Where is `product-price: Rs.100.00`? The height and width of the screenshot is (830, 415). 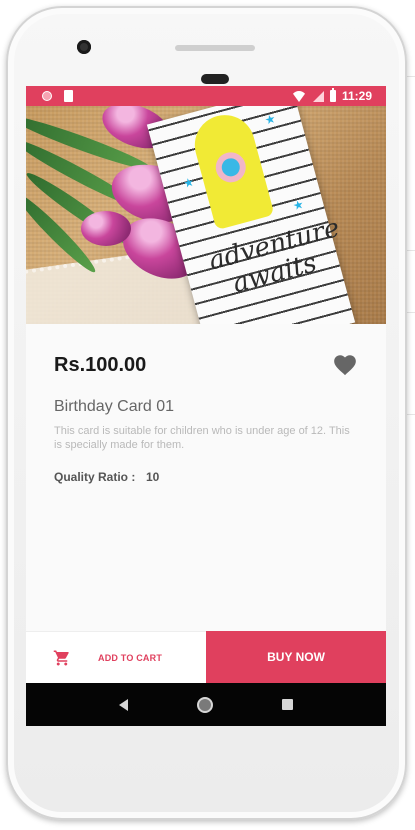 product-price: Rs.100.00 is located at coordinates (100, 365).